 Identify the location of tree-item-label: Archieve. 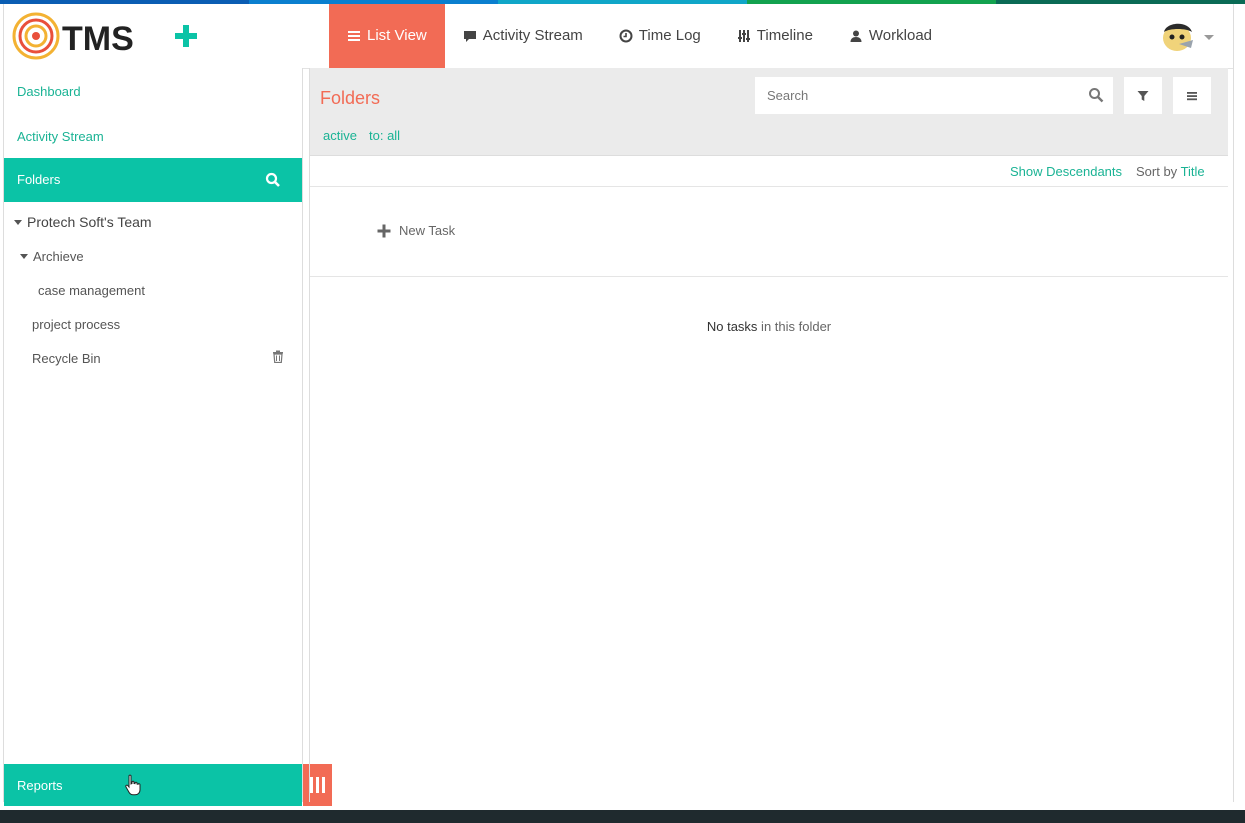
(58, 256).